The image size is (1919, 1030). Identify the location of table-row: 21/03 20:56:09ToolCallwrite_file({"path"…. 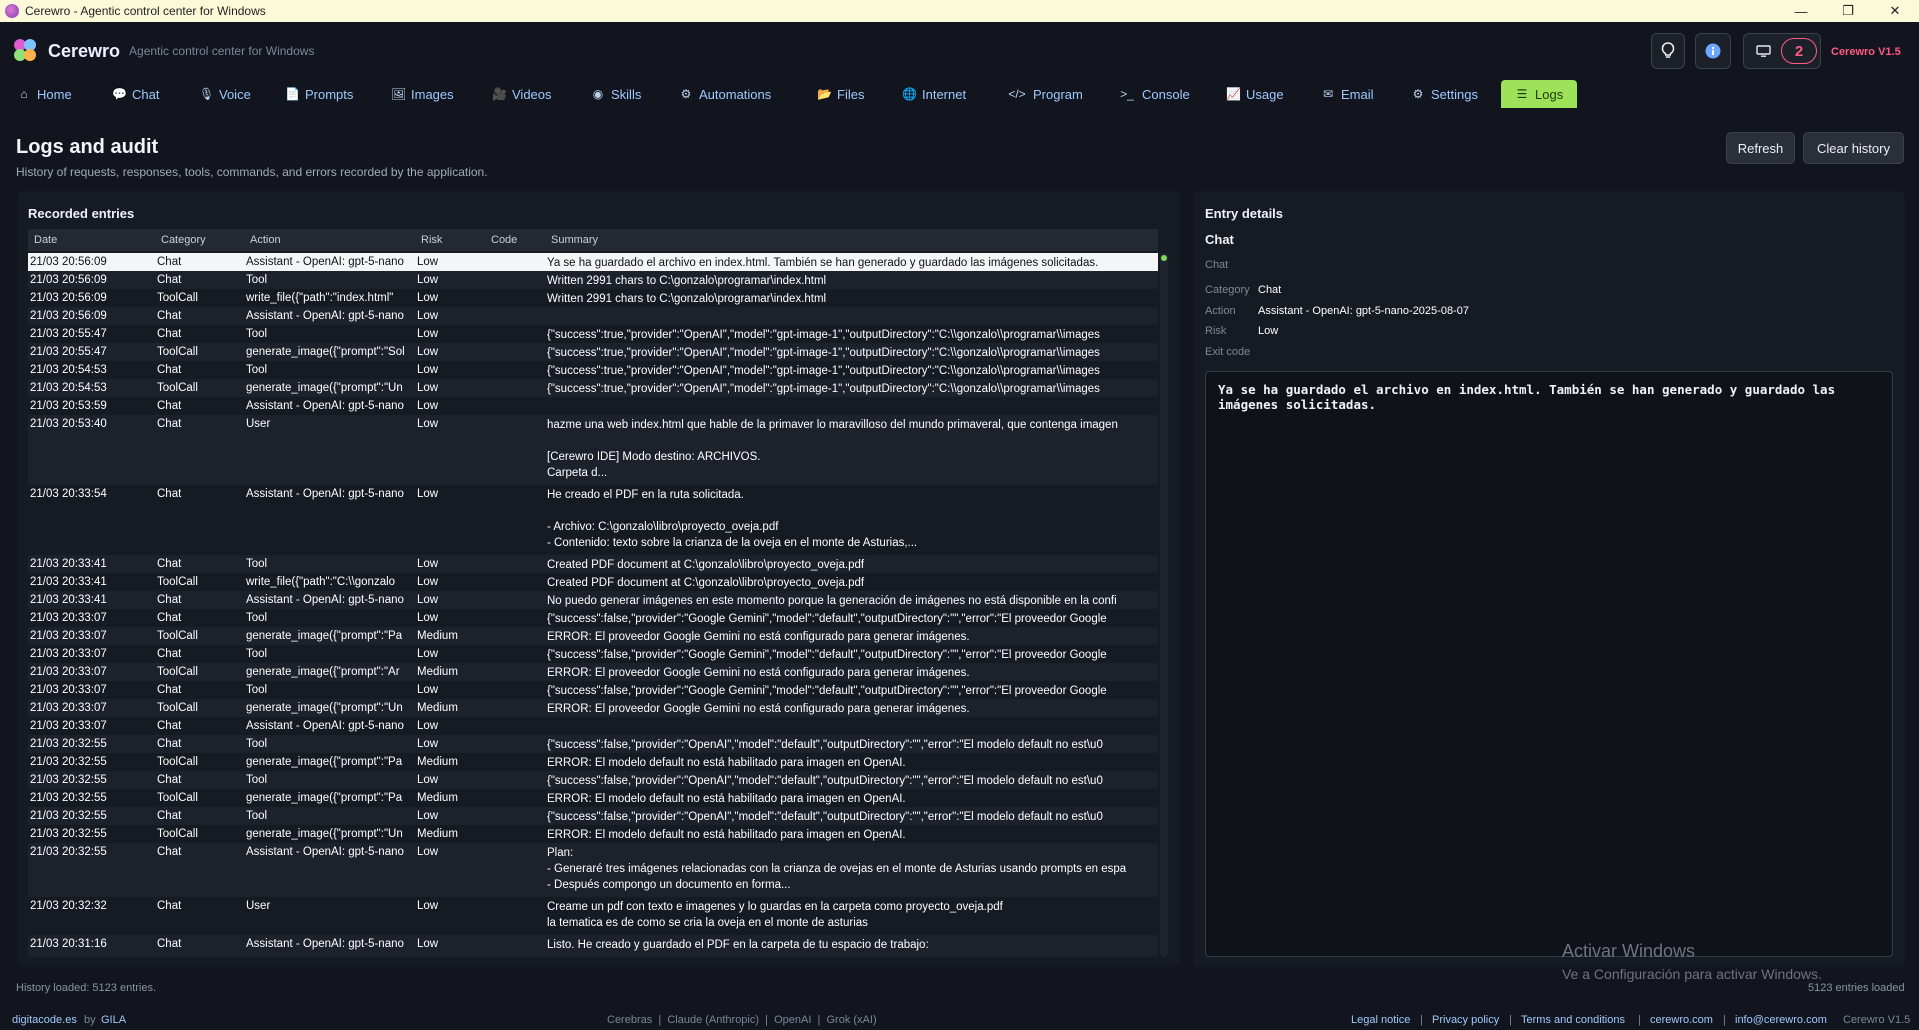
(593, 298).